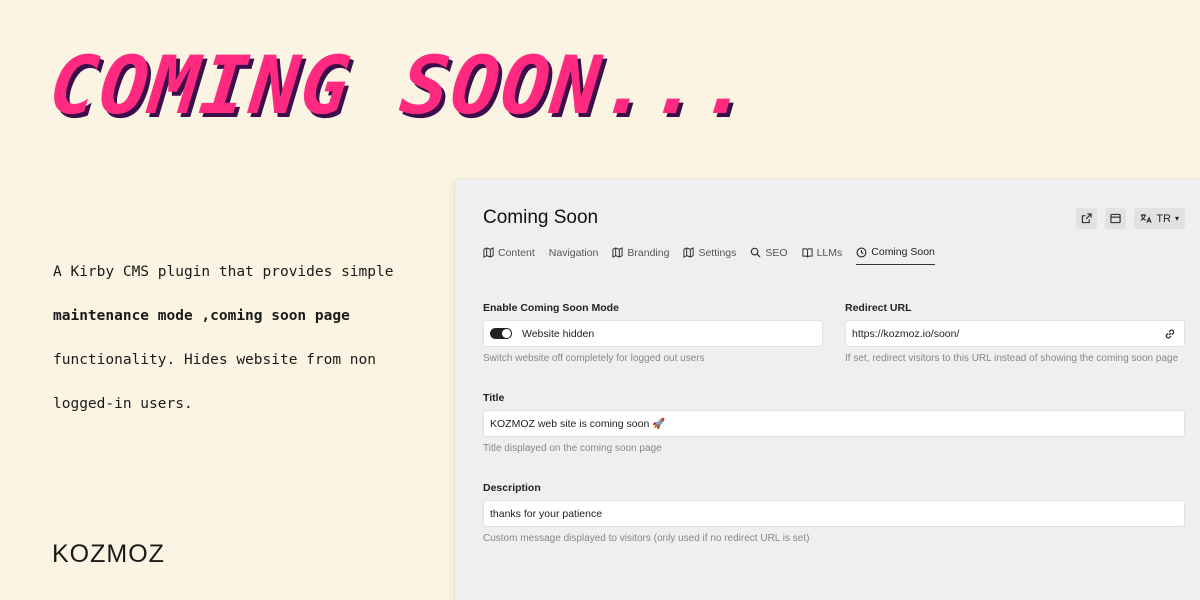  I want to click on chevron-down-icon: ▾, so click(1176, 218).